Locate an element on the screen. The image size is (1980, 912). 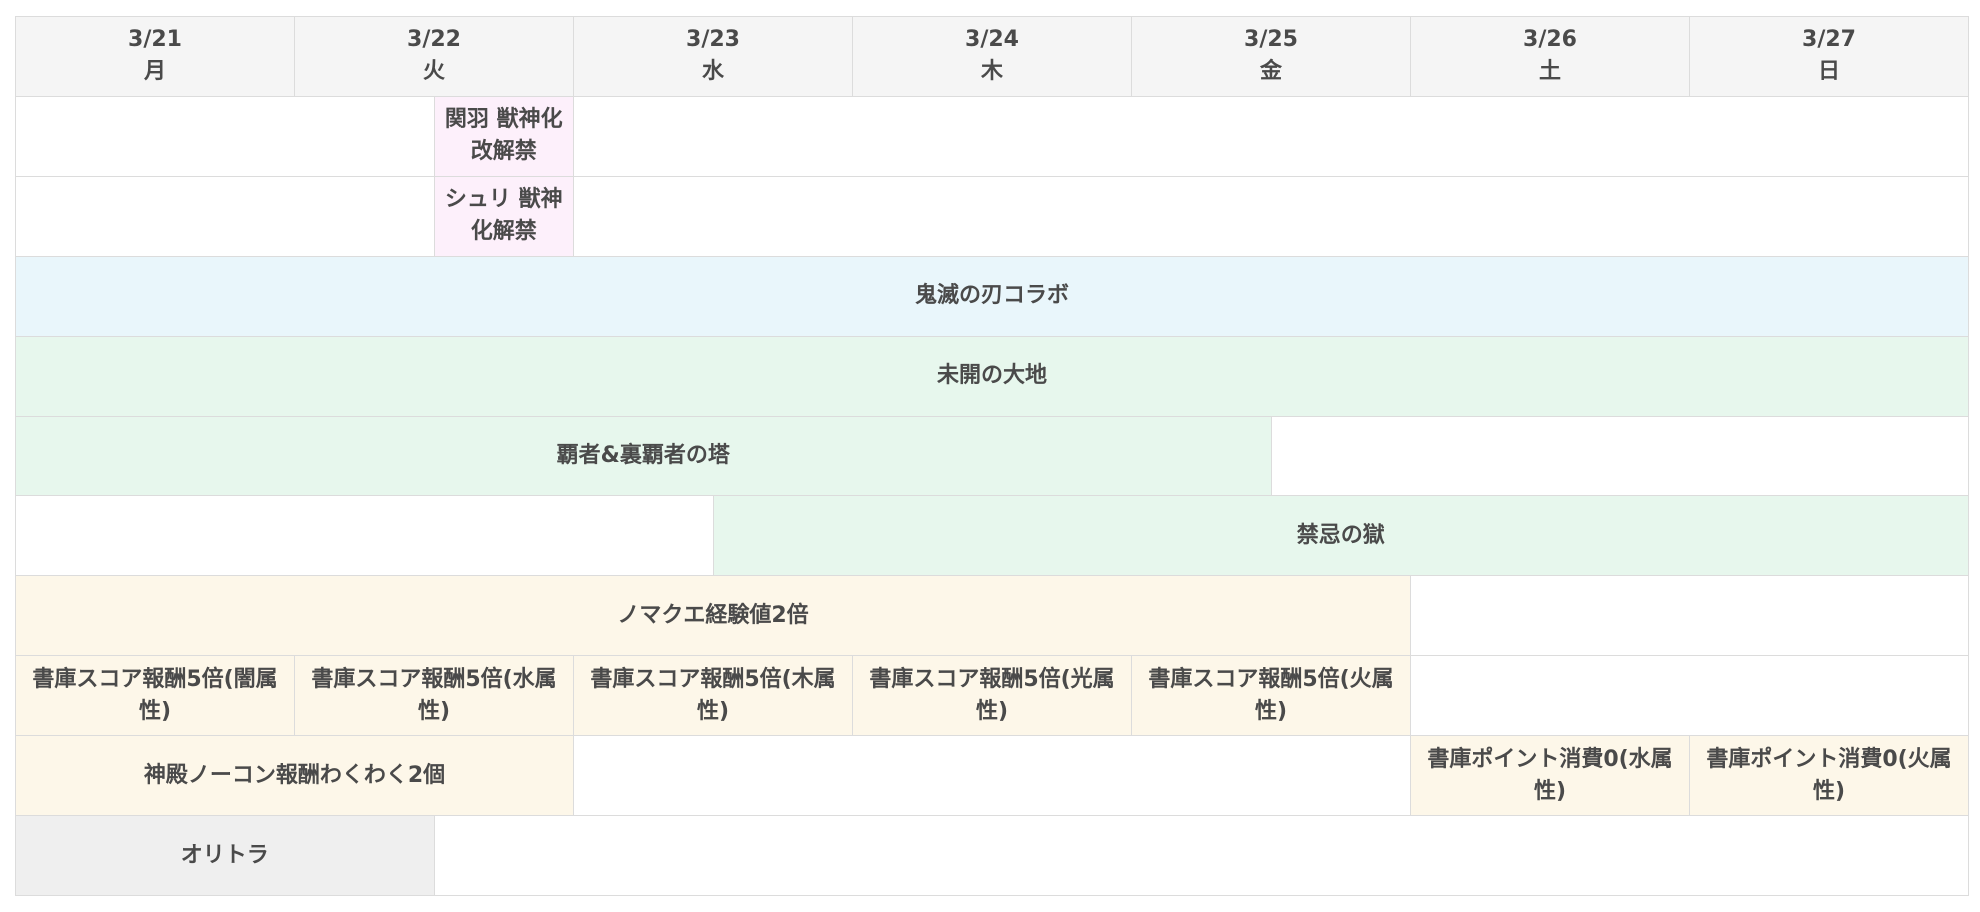
event-kinki-goku: 禁忌の獄 is located at coordinates (1341, 536).